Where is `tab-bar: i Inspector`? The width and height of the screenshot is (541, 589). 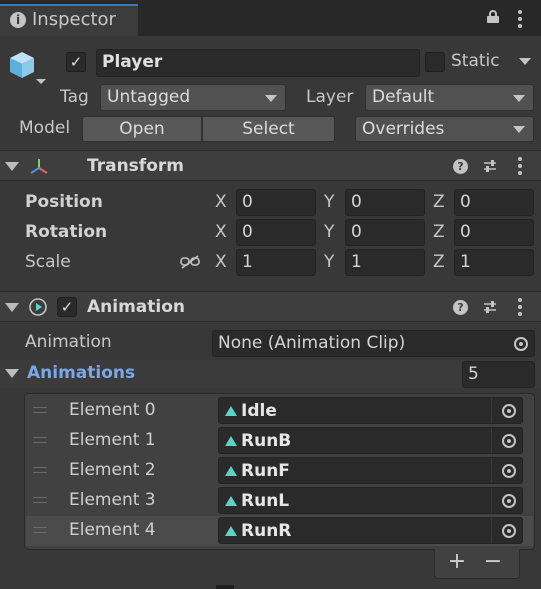
tab-bar: i Inspector is located at coordinates (270, 18).